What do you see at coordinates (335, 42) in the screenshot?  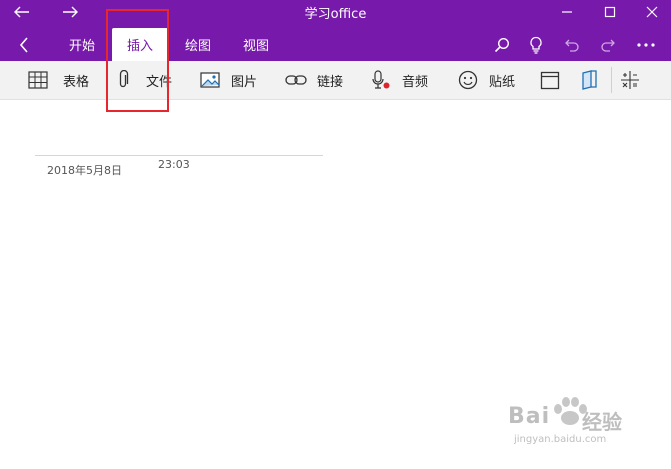 I see `ribbon-tabs: 开始 插入 绘图 视图` at bounding box center [335, 42].